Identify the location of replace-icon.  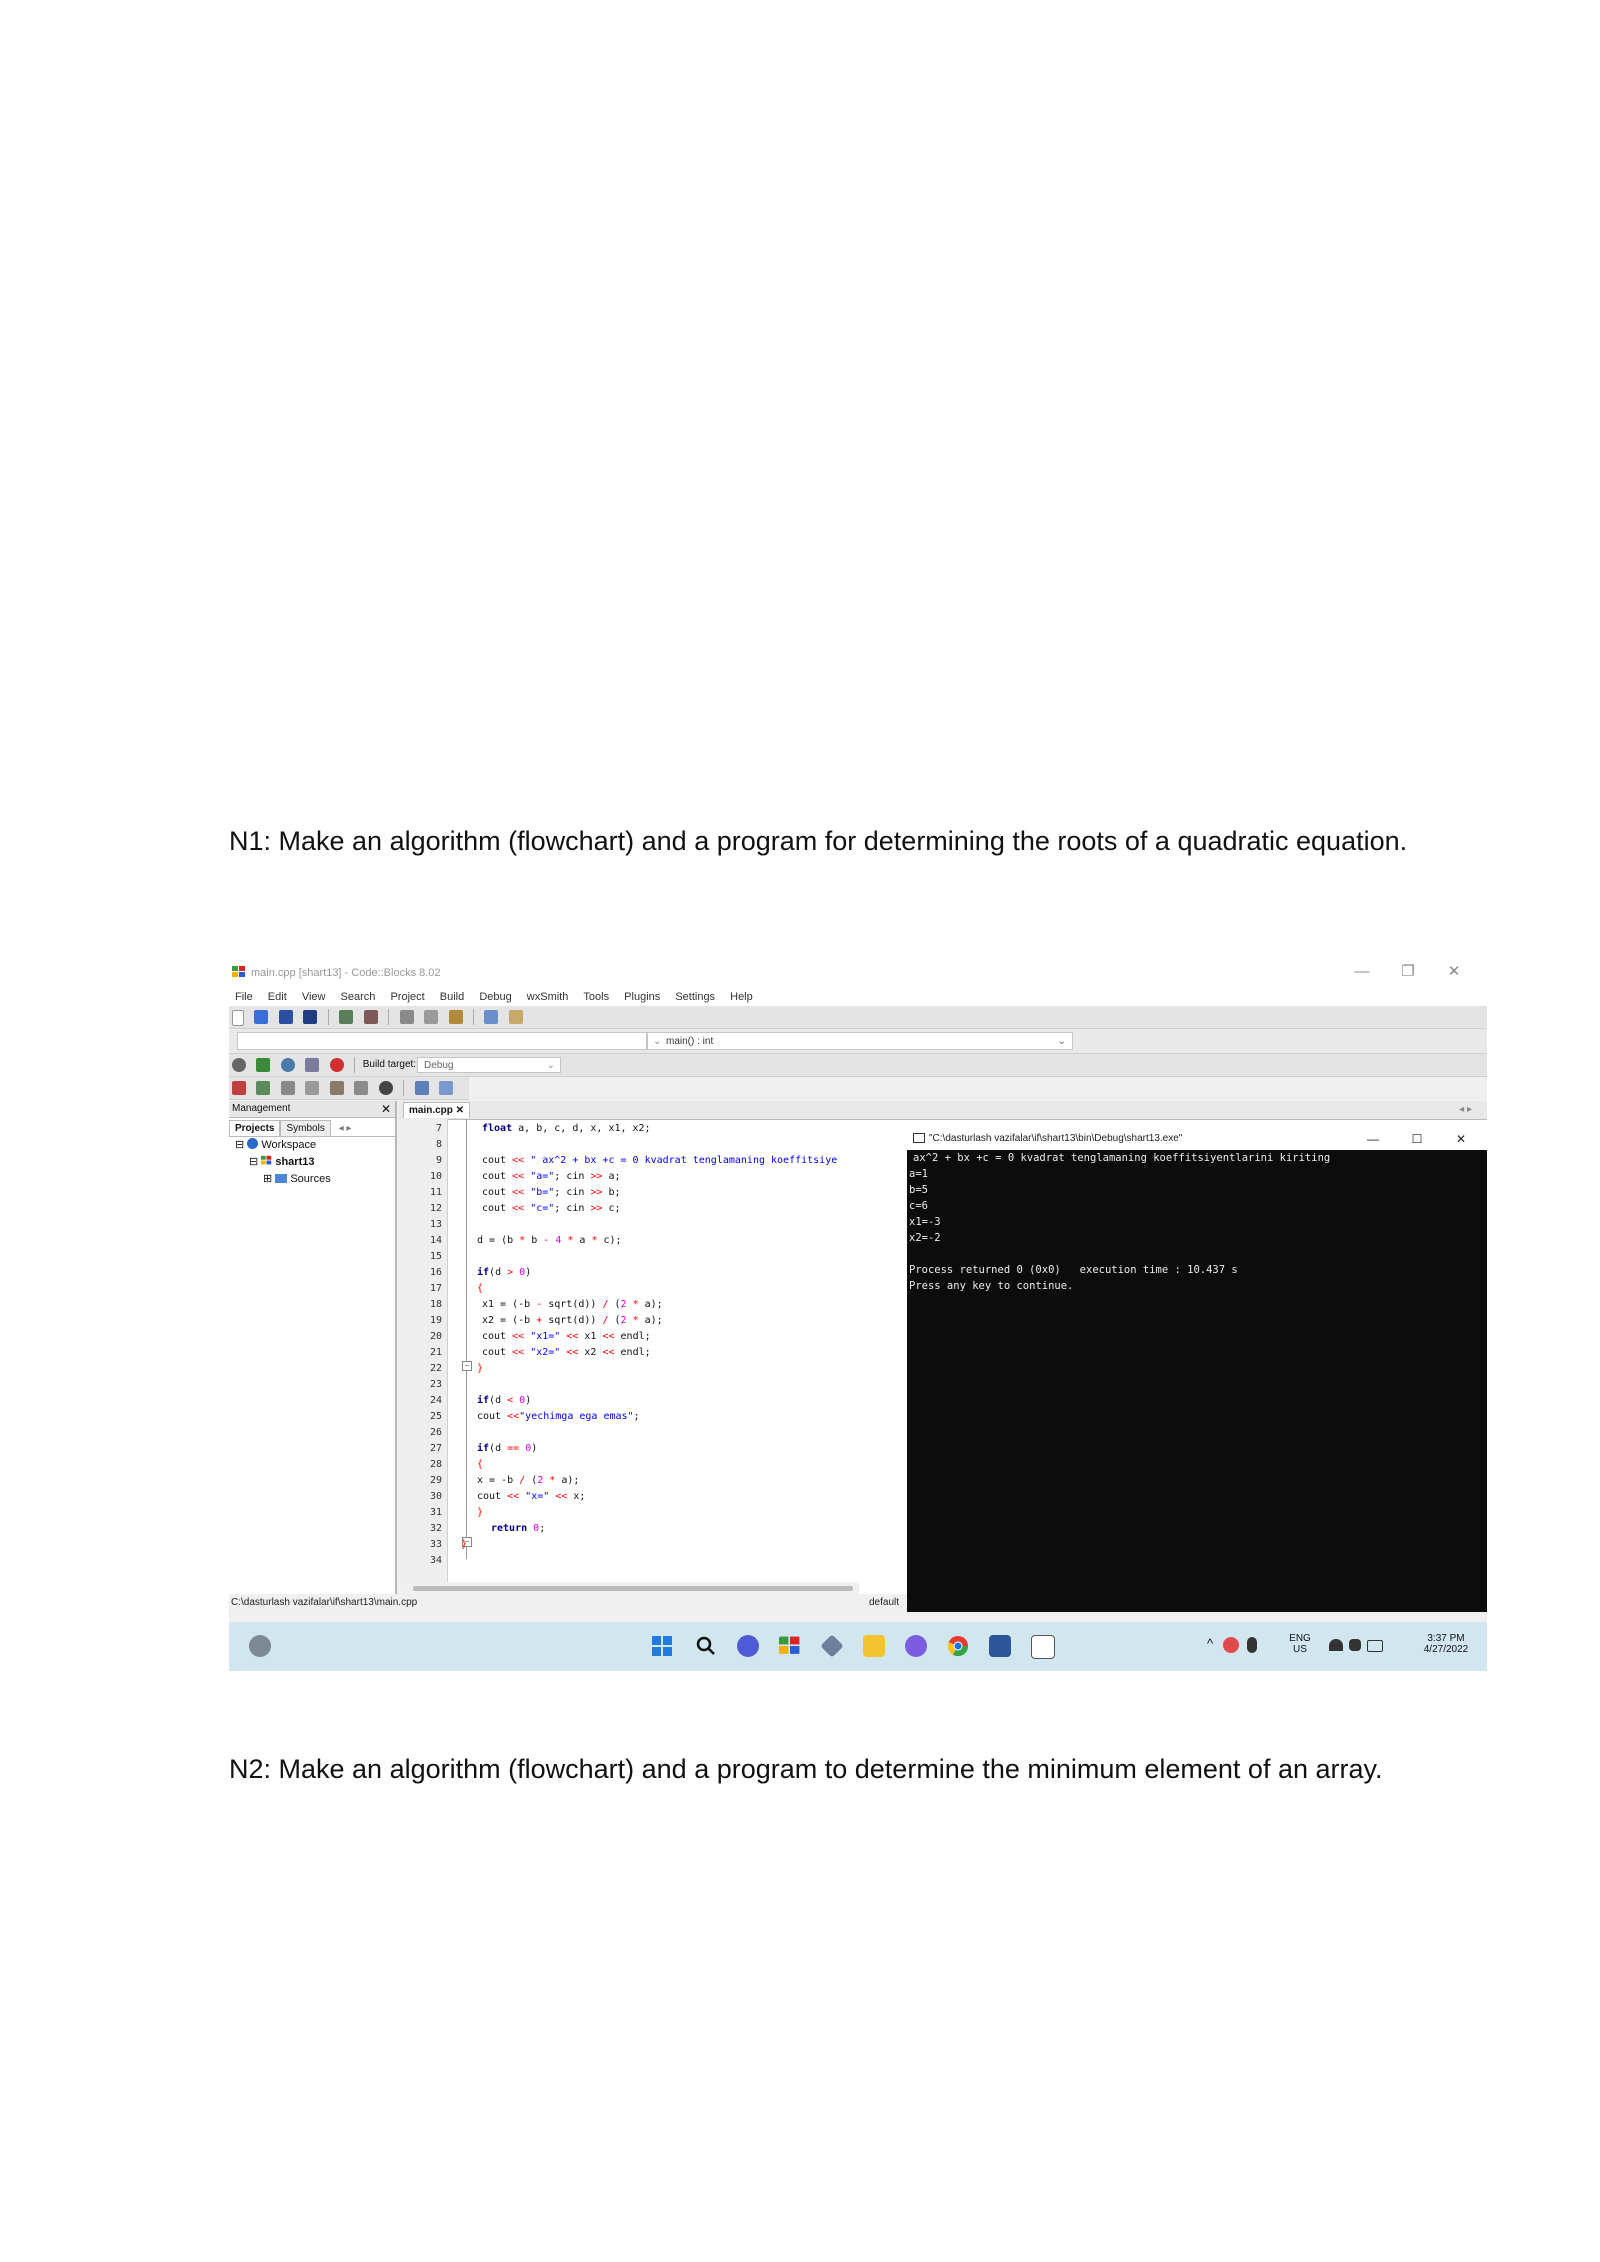
(515, 1017).